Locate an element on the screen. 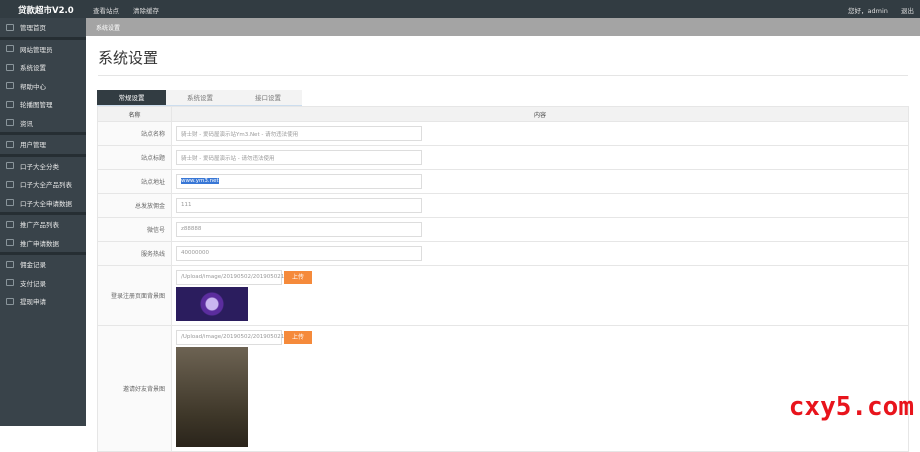 The height and width of the screenshot is (452, 920). sidebar-item-label: 口子大全申请数据 is located at coordinates (46, 203).